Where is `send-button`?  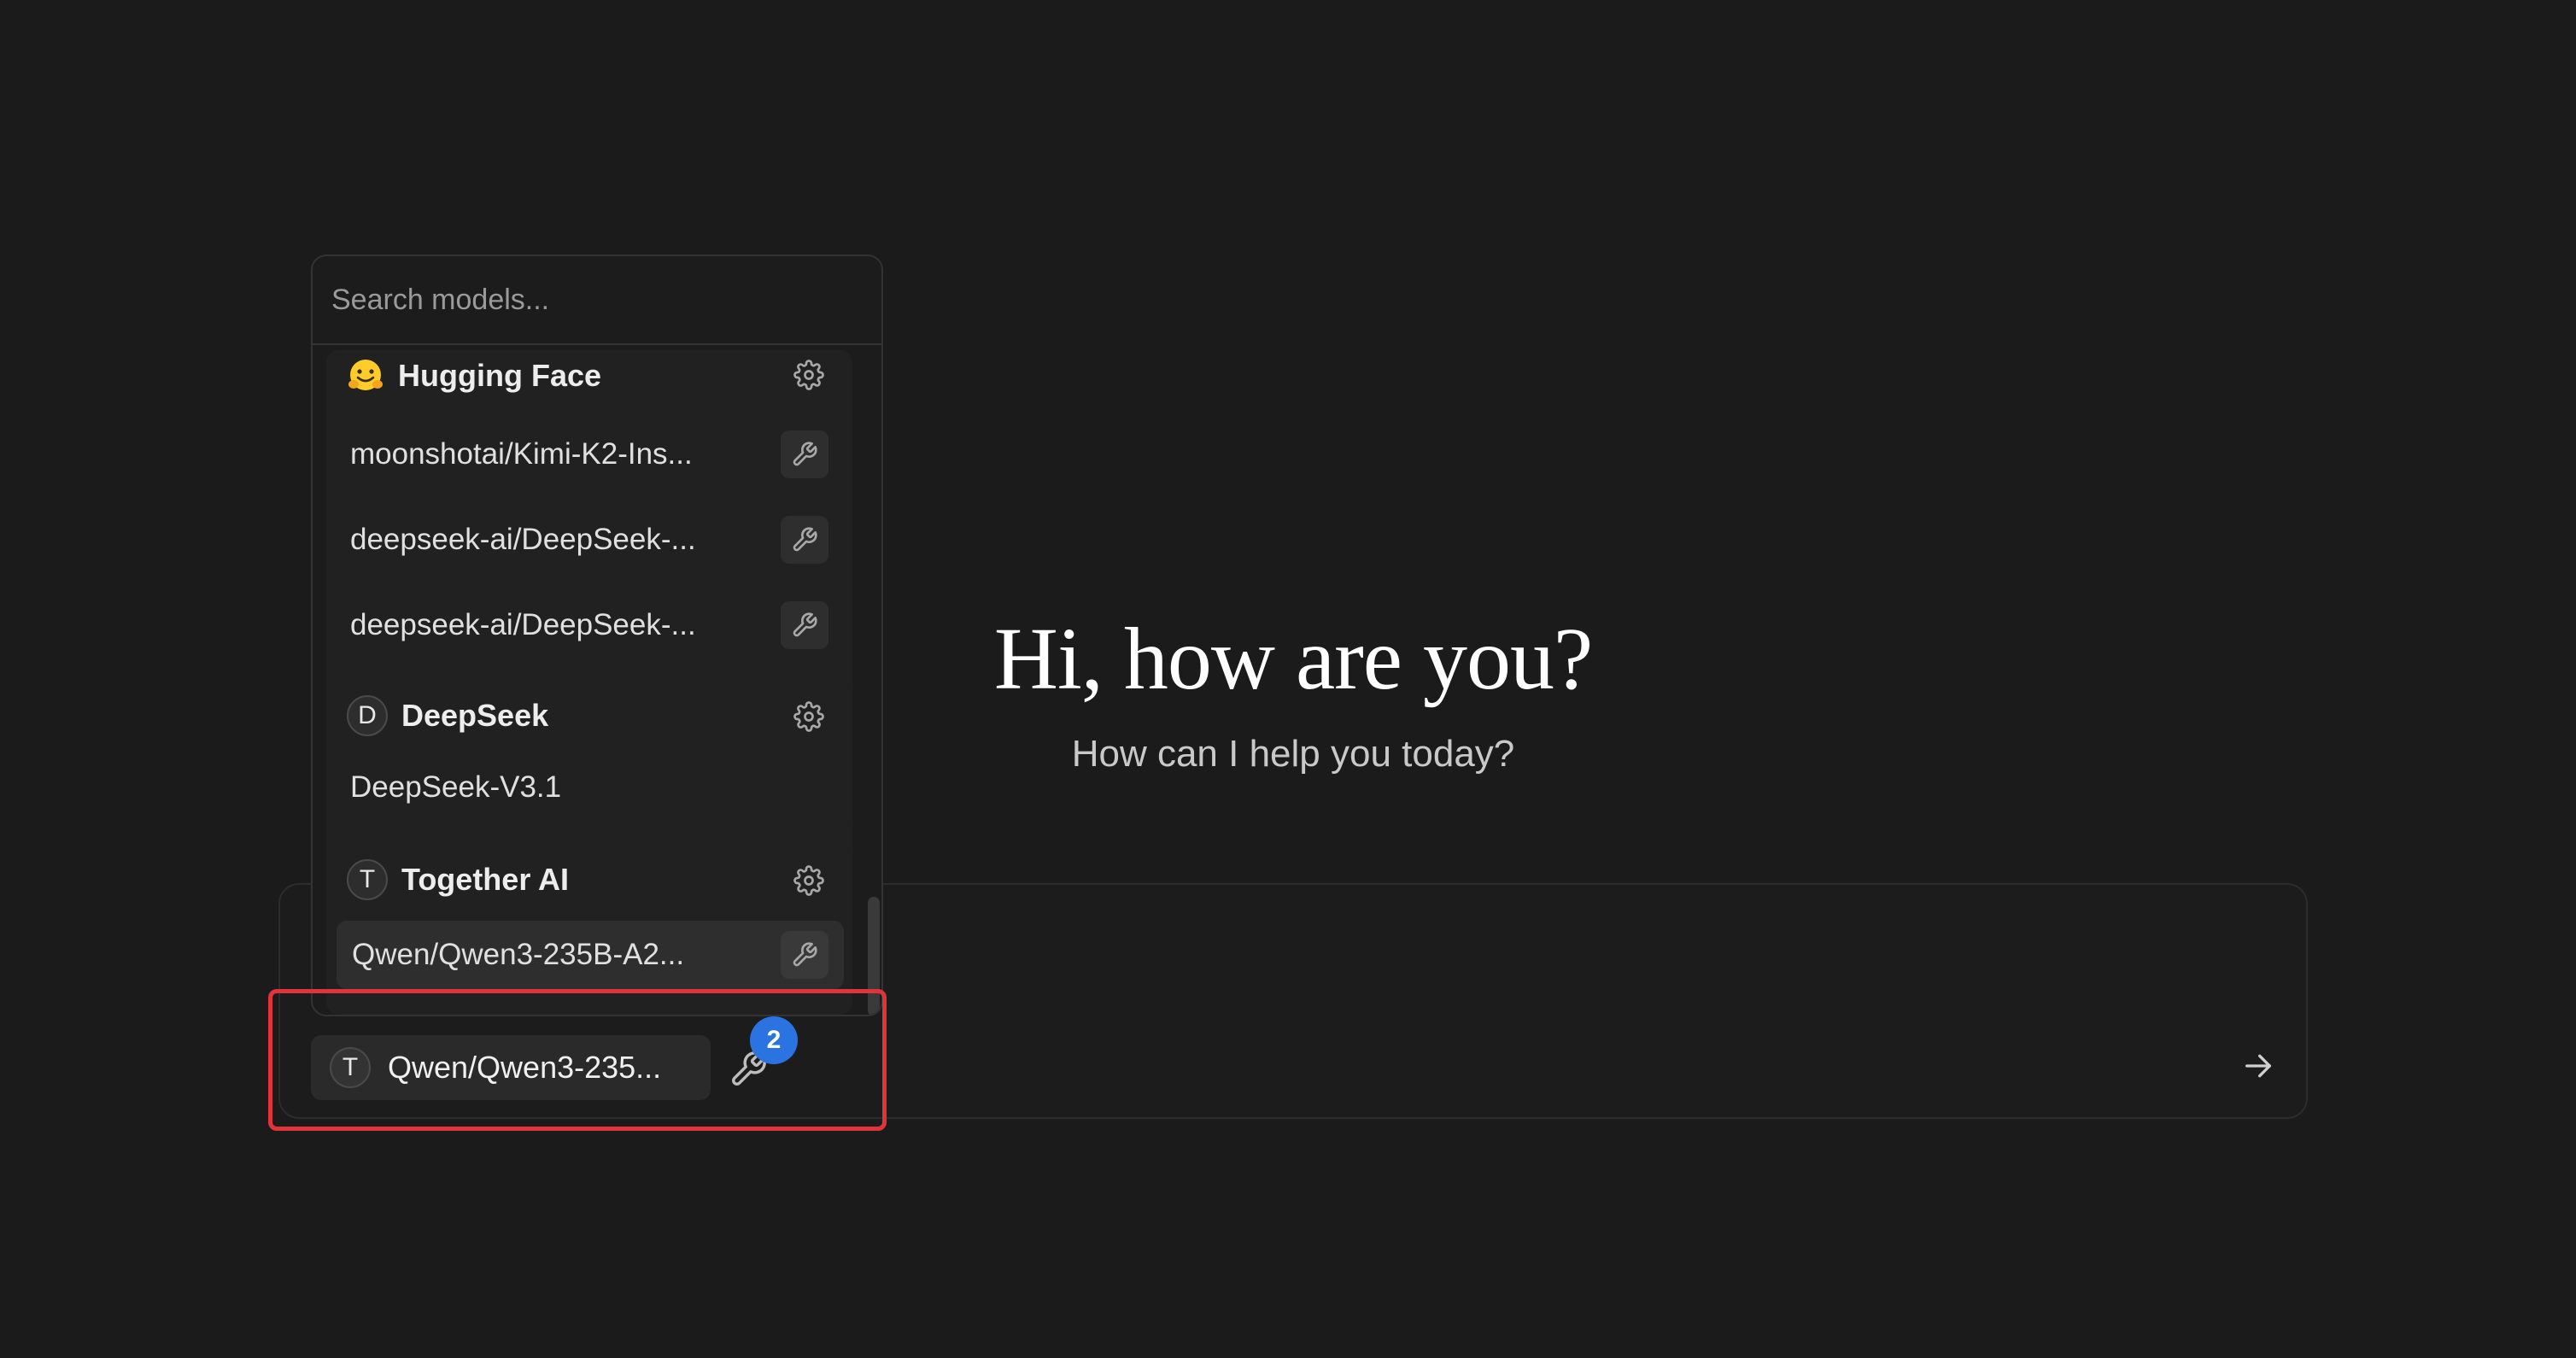
send-button is located at coordinates (2258, 1066).